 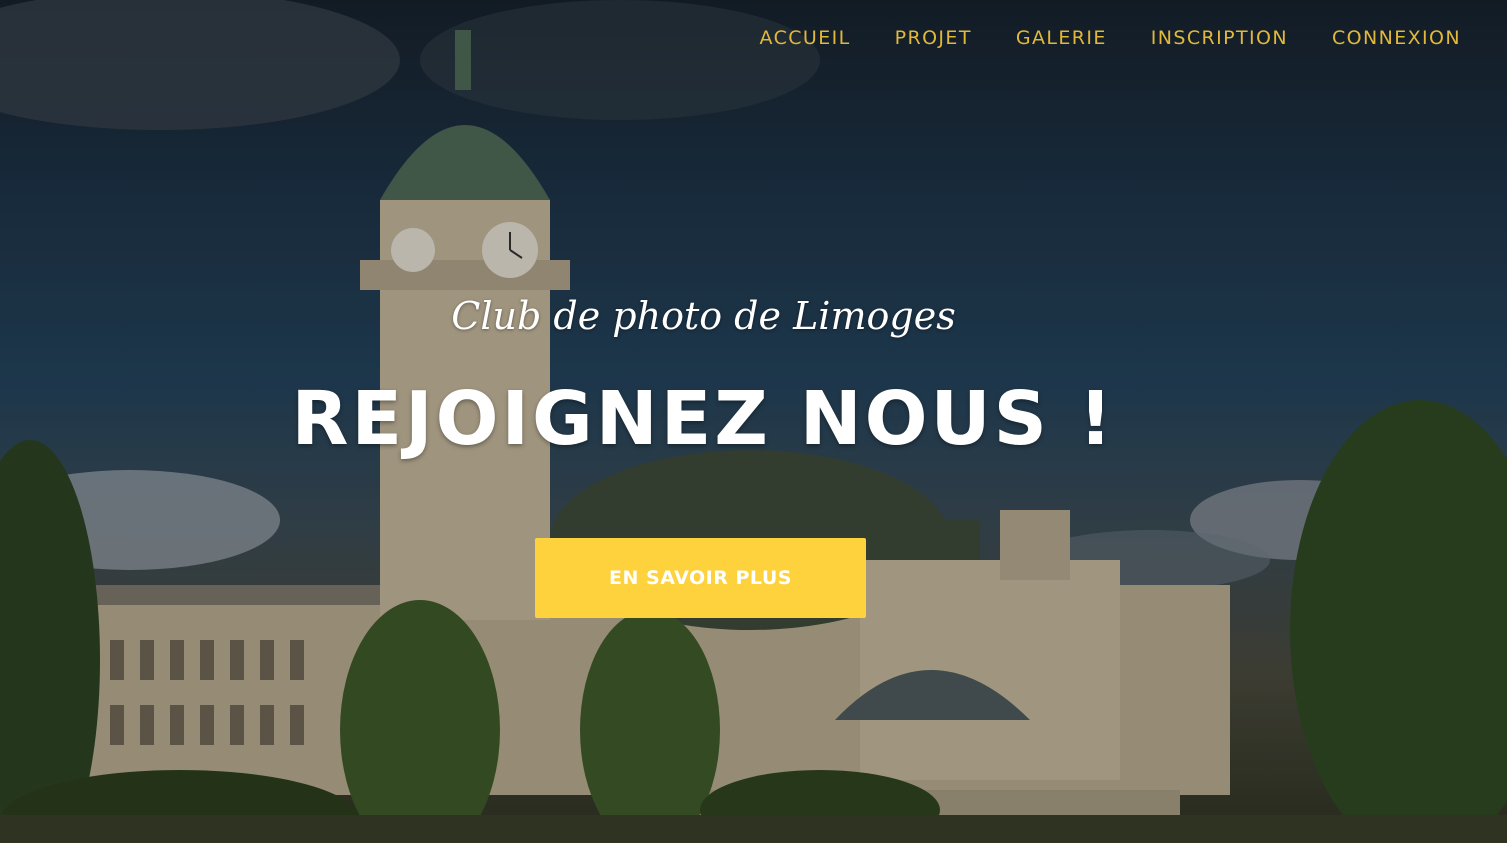 What do you see at coordinates (1396, 38) in the screenshot?
I see `nav-item-connexion: CONNEXION` at bounding box center [1396, 38].